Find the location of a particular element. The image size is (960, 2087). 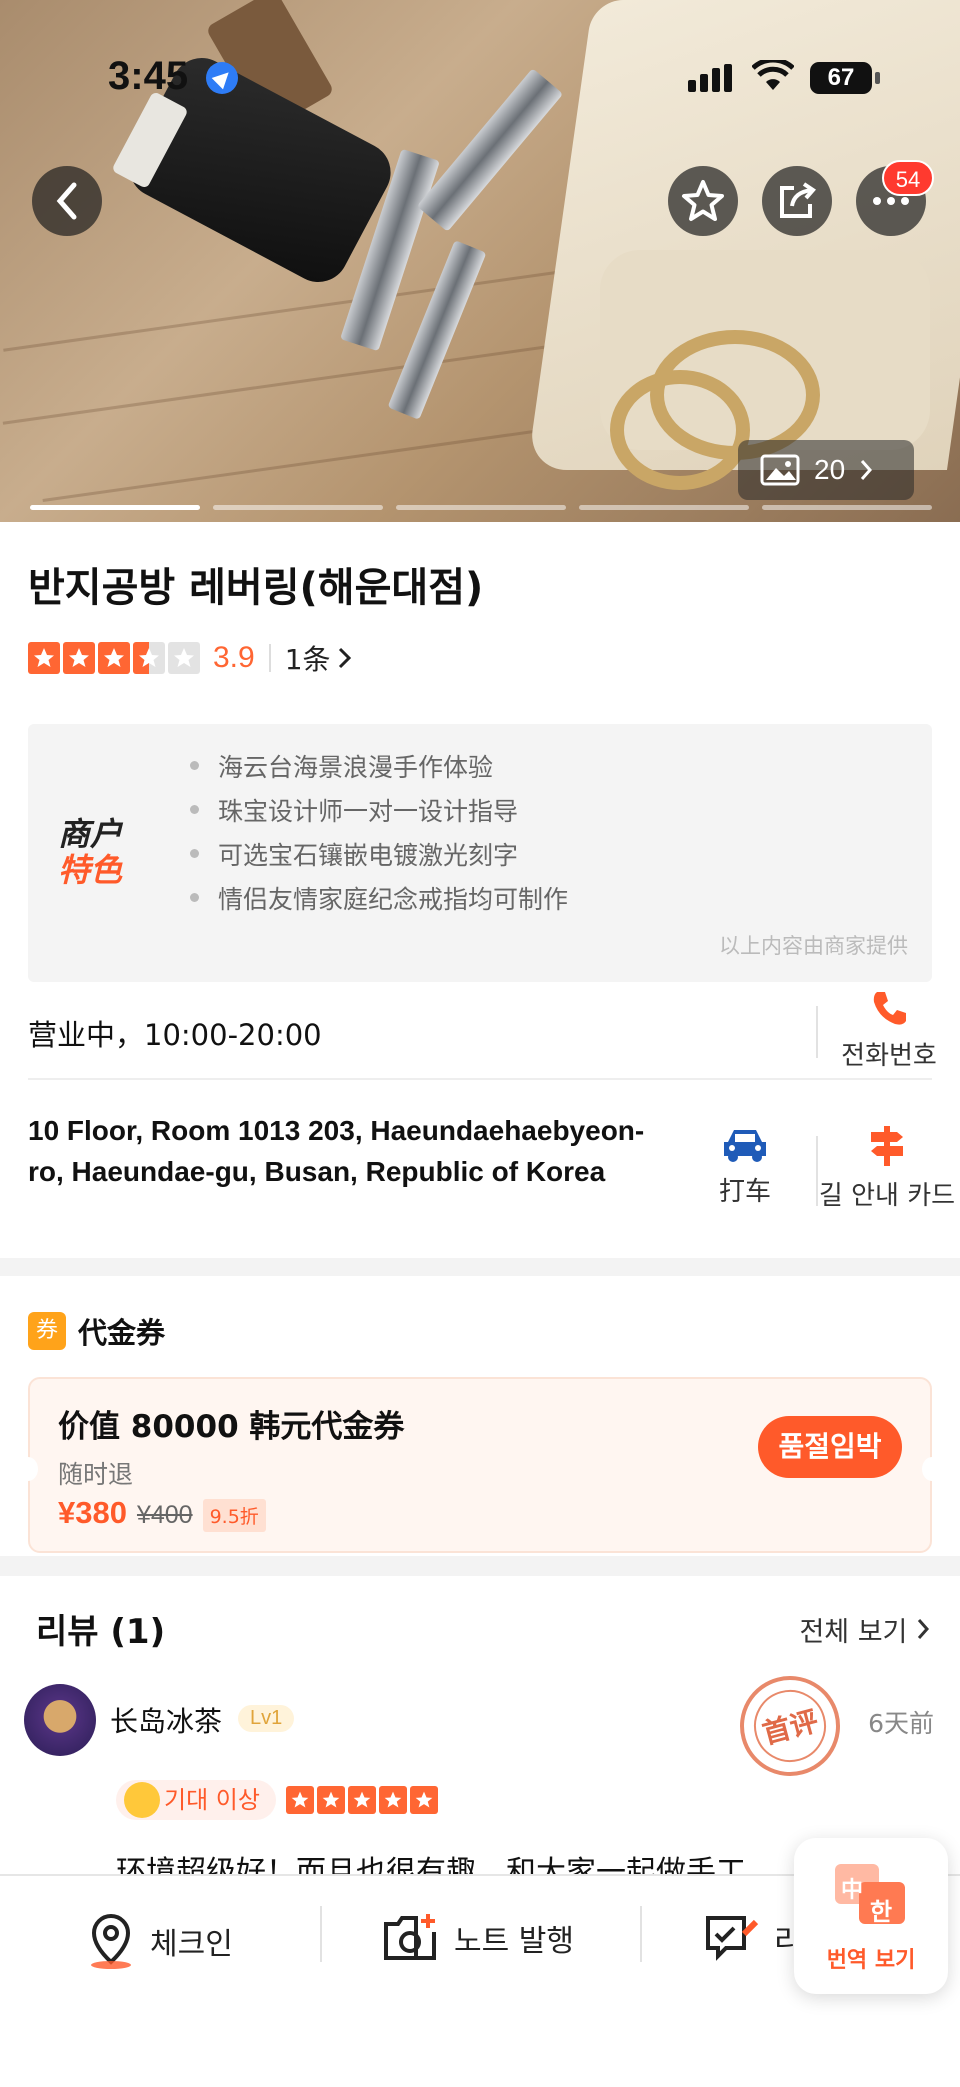

merchant-features-logo: 商户 特色 is located at coordinates (90, 852).